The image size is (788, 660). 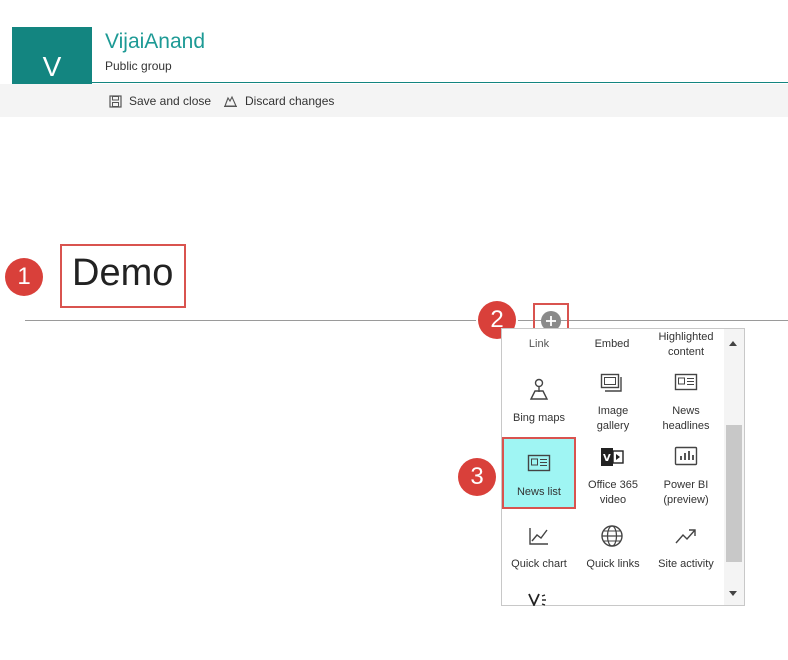 I want to click on partial-tile-icon, so click(x=537, y=599).